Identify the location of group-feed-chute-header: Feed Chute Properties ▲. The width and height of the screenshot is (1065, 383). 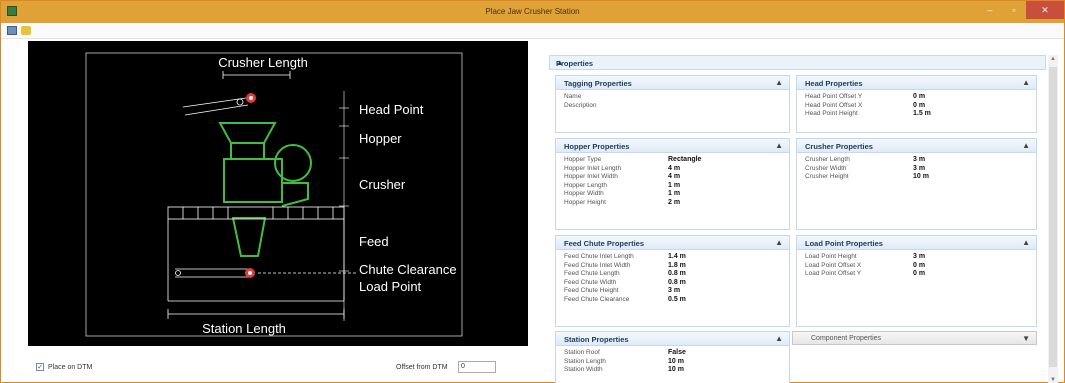
(672, 243).